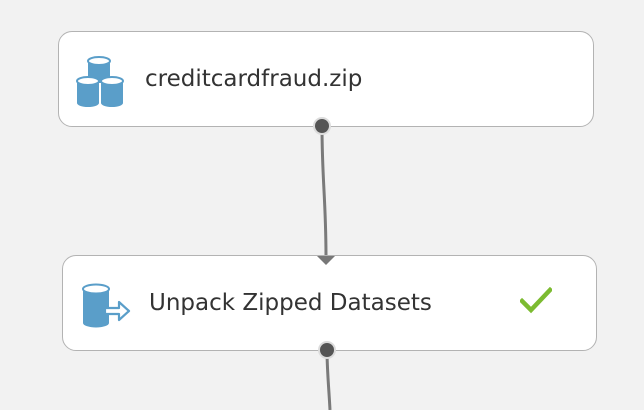  What do you see at coordinates (101, 84) in the screenshot?
I see `dataset-stack-icon` at bounding box center [101, 84].